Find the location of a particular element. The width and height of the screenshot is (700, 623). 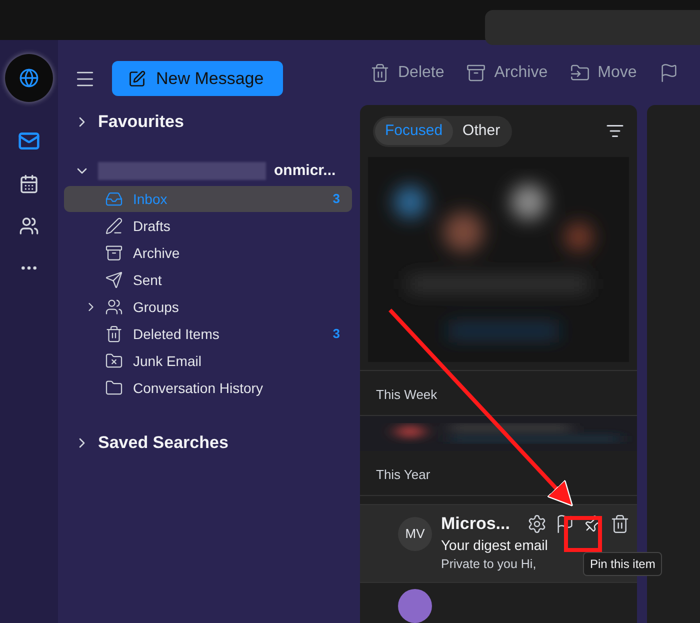

folder-item: Archive is located at coordinates (208, 253).